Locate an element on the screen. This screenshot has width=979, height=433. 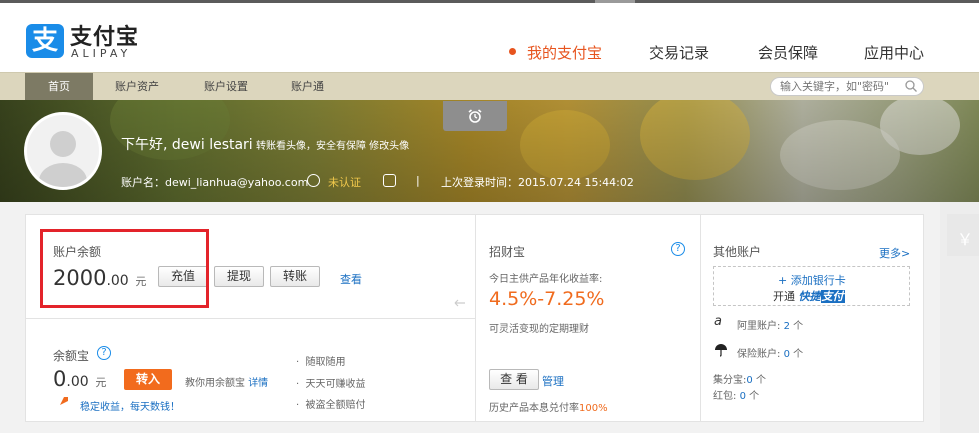
search-box is located at coordinates (847, 86).